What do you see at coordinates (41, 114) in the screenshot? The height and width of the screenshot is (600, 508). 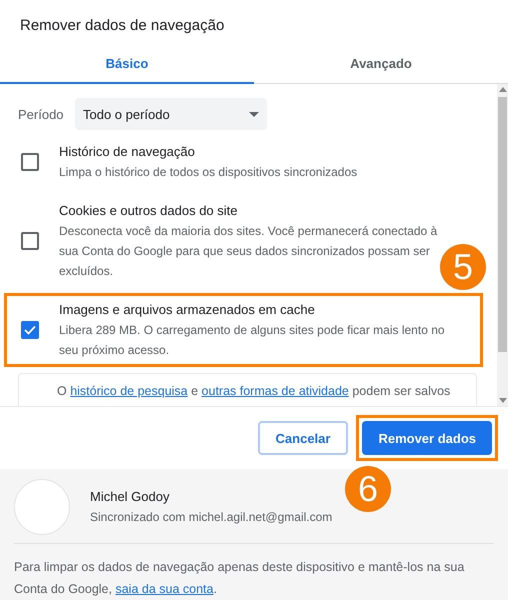 I see `period-label: Período` at bounding box center [41, 114].